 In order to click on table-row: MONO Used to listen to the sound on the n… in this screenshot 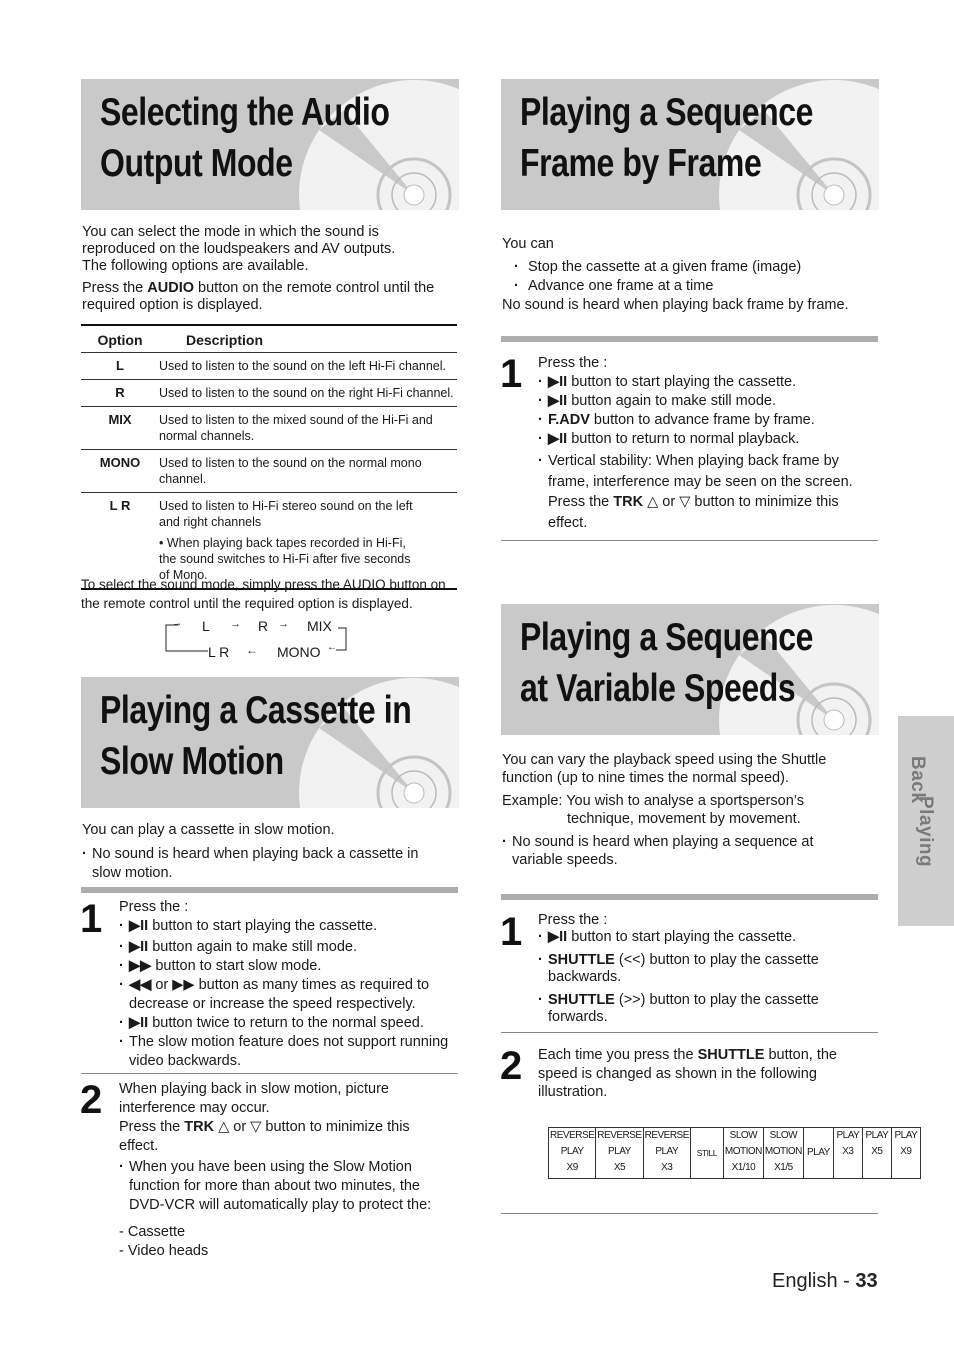, I will do `click(269, 471)`.